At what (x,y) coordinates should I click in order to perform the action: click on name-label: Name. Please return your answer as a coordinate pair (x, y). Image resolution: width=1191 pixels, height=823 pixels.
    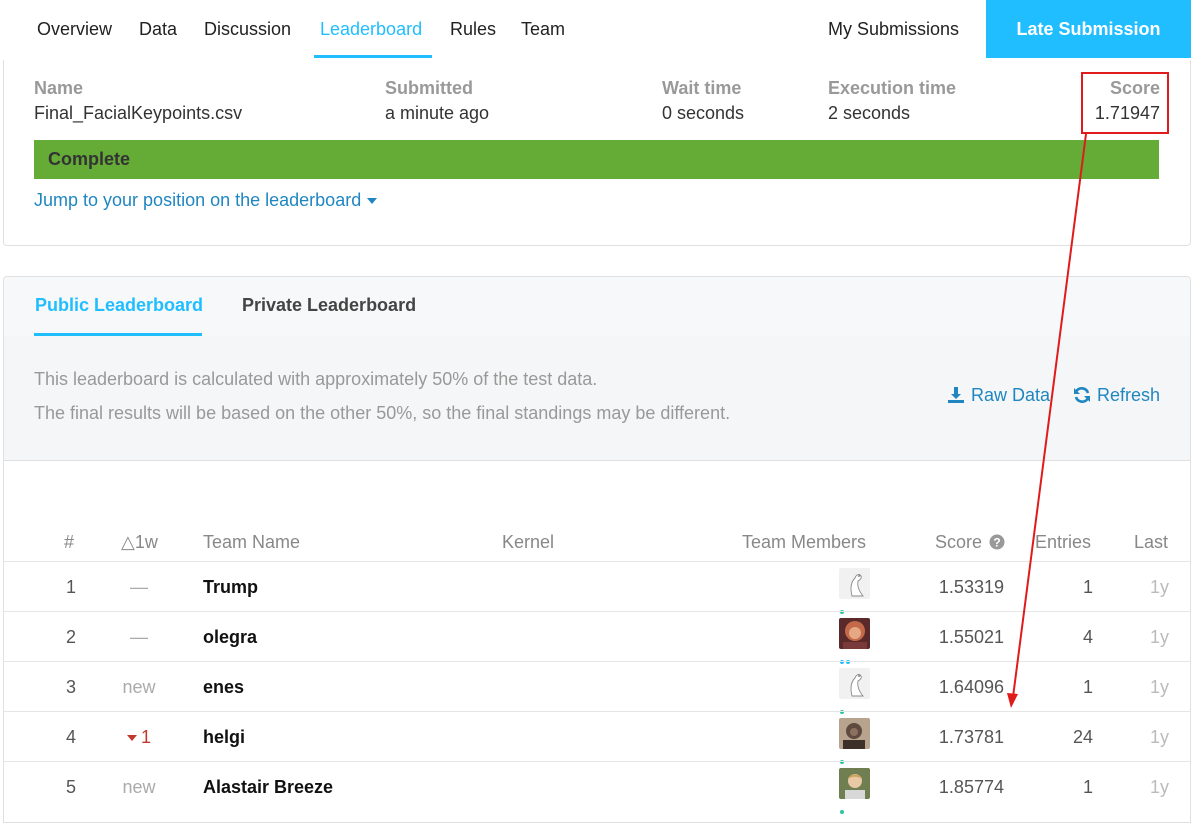
    Looking at the image, I should click on (59, 88).